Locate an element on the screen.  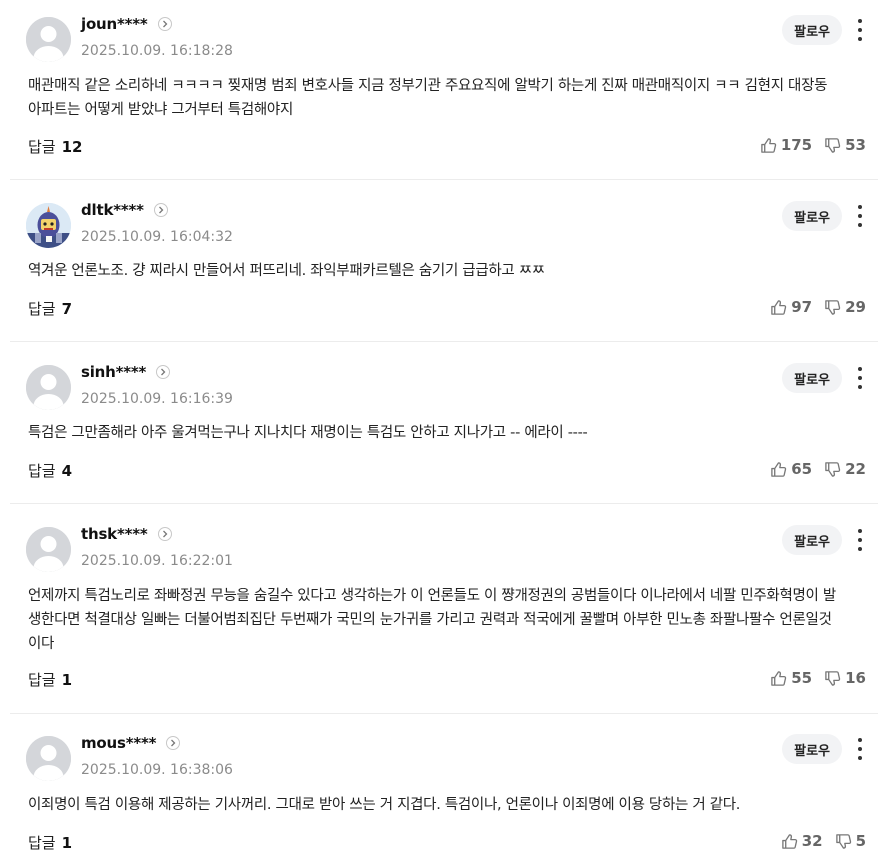
timestamp: 2025.10.09. 16:04:32 is located at coordinates (157, 237).